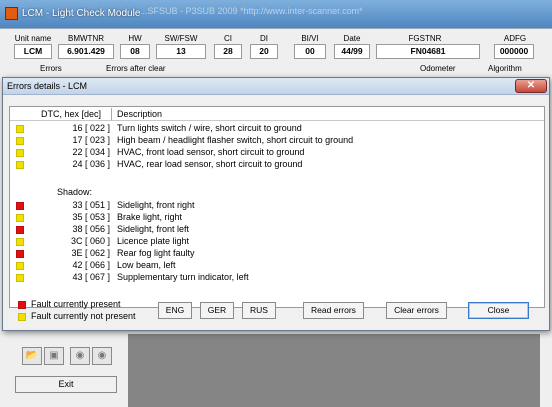 This screenshot has width=552, height=407. I want to click on dialog-title: Errors details - LCM, so click(47, 86).